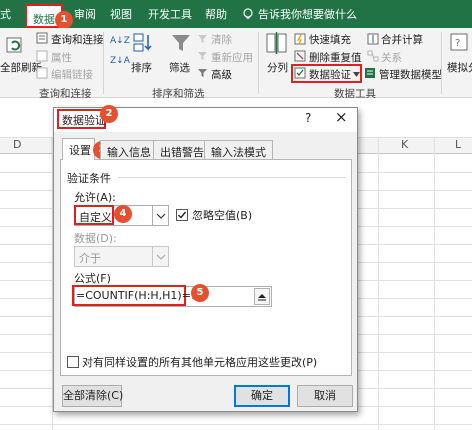 The height and width of the screenshot is (430, 472). I want to click on step-badge-5: 5, so click(200, 293).